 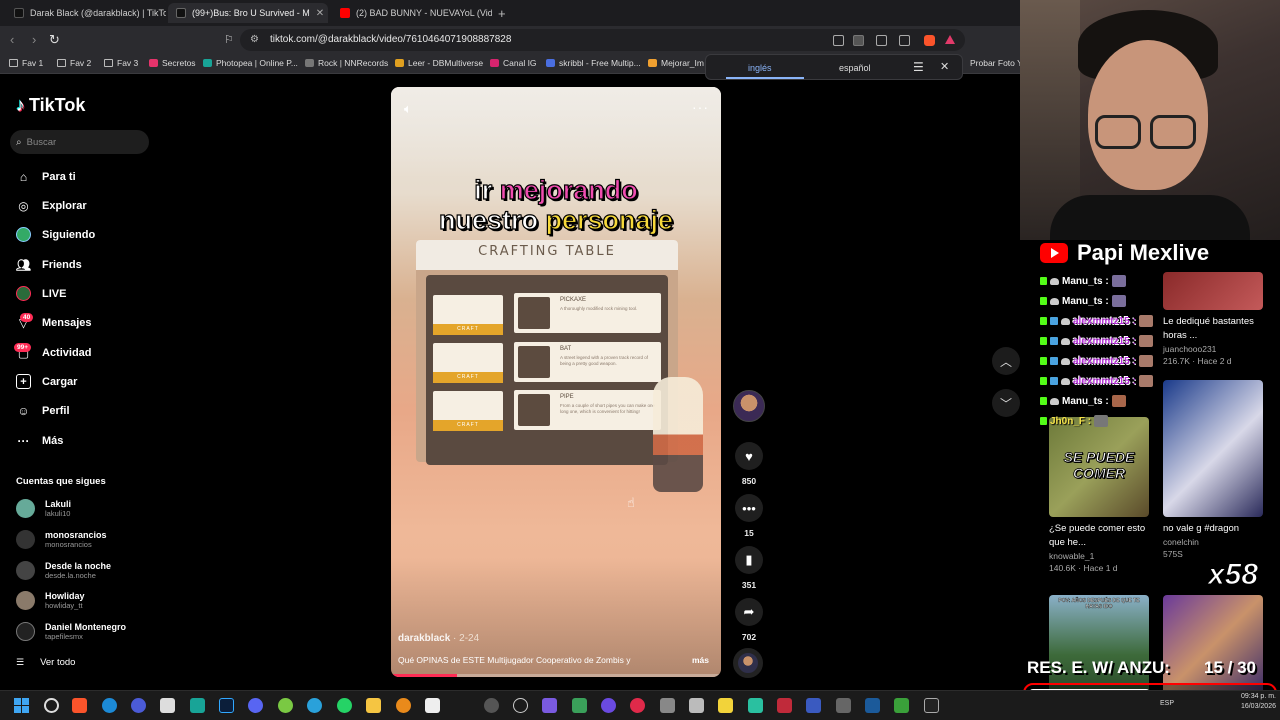 I want to click on bookmark-folder: Fav 1, so click(x=26, y=63).